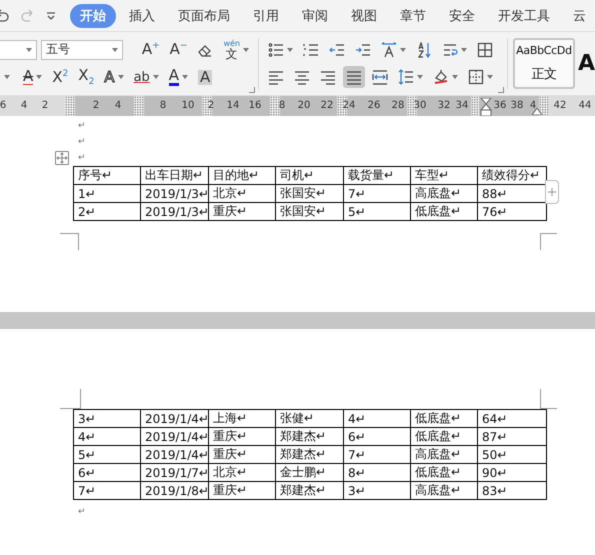 Image resolution: width=595 pixels, height=555 pixels. Describe the element at coordinates (62, 158) in the screenshot. I see `table-move-handle-icon` at that location.